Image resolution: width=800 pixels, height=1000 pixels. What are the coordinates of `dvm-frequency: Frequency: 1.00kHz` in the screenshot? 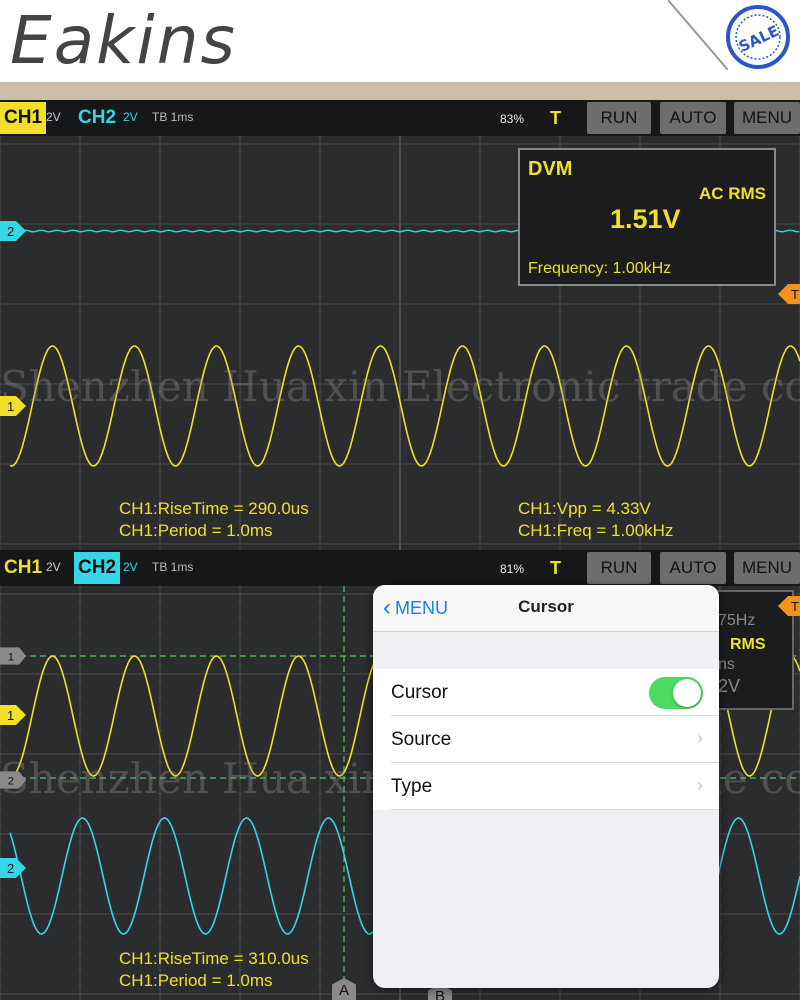 It's located at (600, 268).